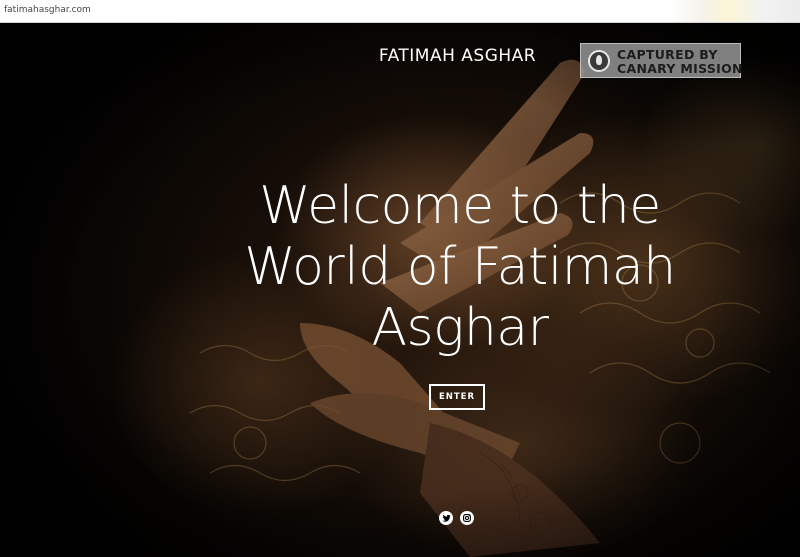  Describe the element at coordinates (460, 328) in the screenshot. I see `welcome-heading-line-3: Asghar` at that location.